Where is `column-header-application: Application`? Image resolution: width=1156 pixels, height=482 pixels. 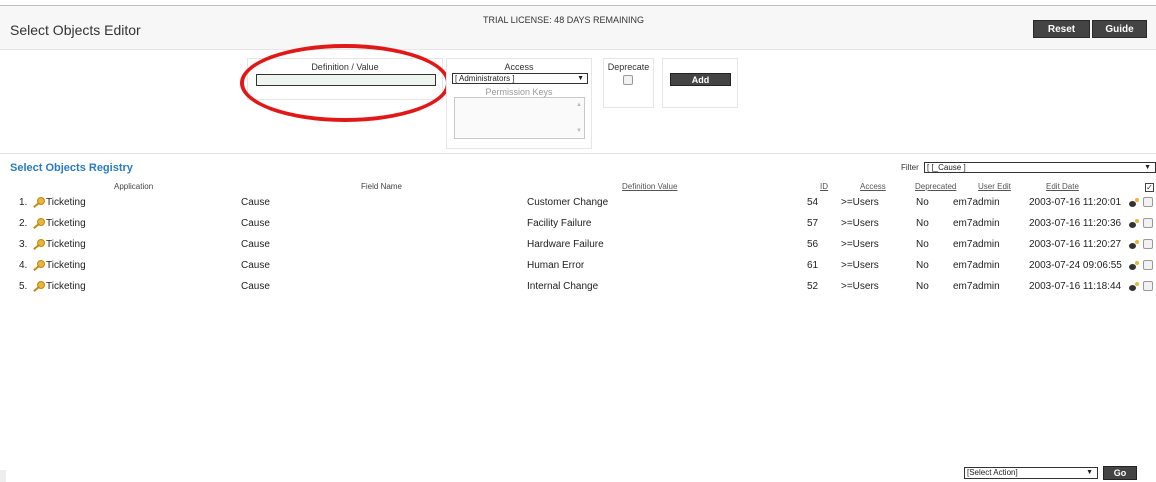
column-header-application: Application is located at coordinates (134, 186).